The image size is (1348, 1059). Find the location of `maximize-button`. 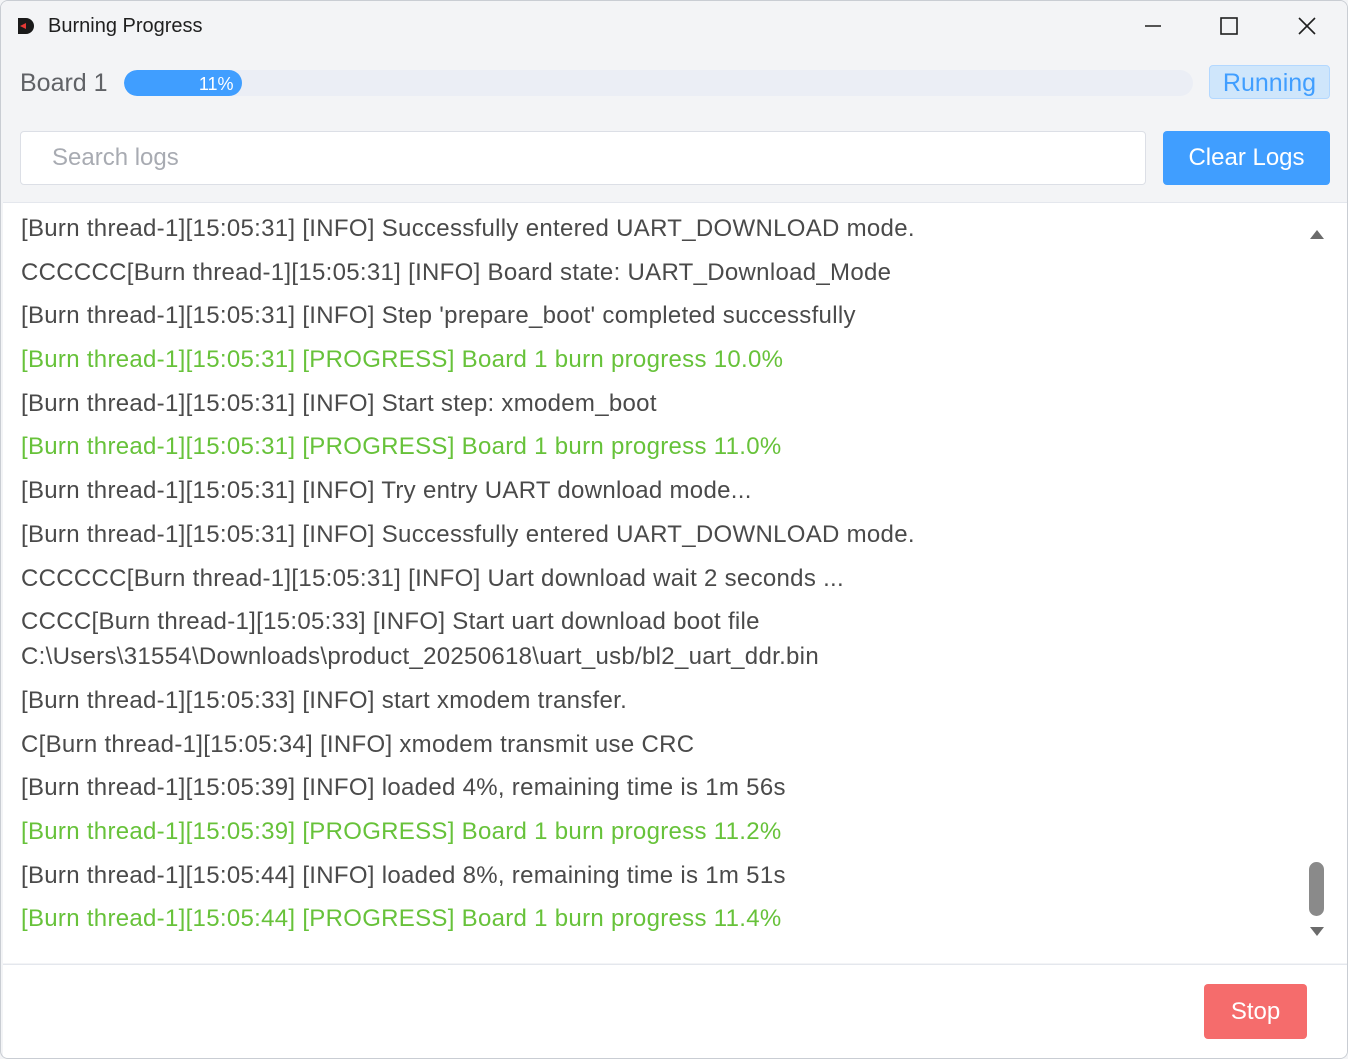

maximize-button is located at coordinates (1229, 26).